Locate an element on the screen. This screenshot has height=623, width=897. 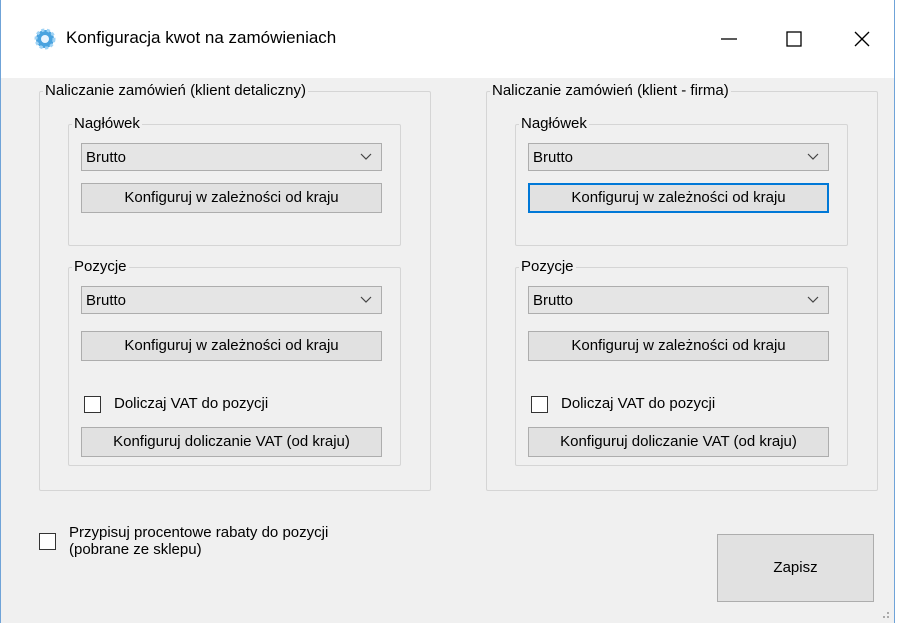
retail-items-select: Brutto is located at coordinates (231, 300).